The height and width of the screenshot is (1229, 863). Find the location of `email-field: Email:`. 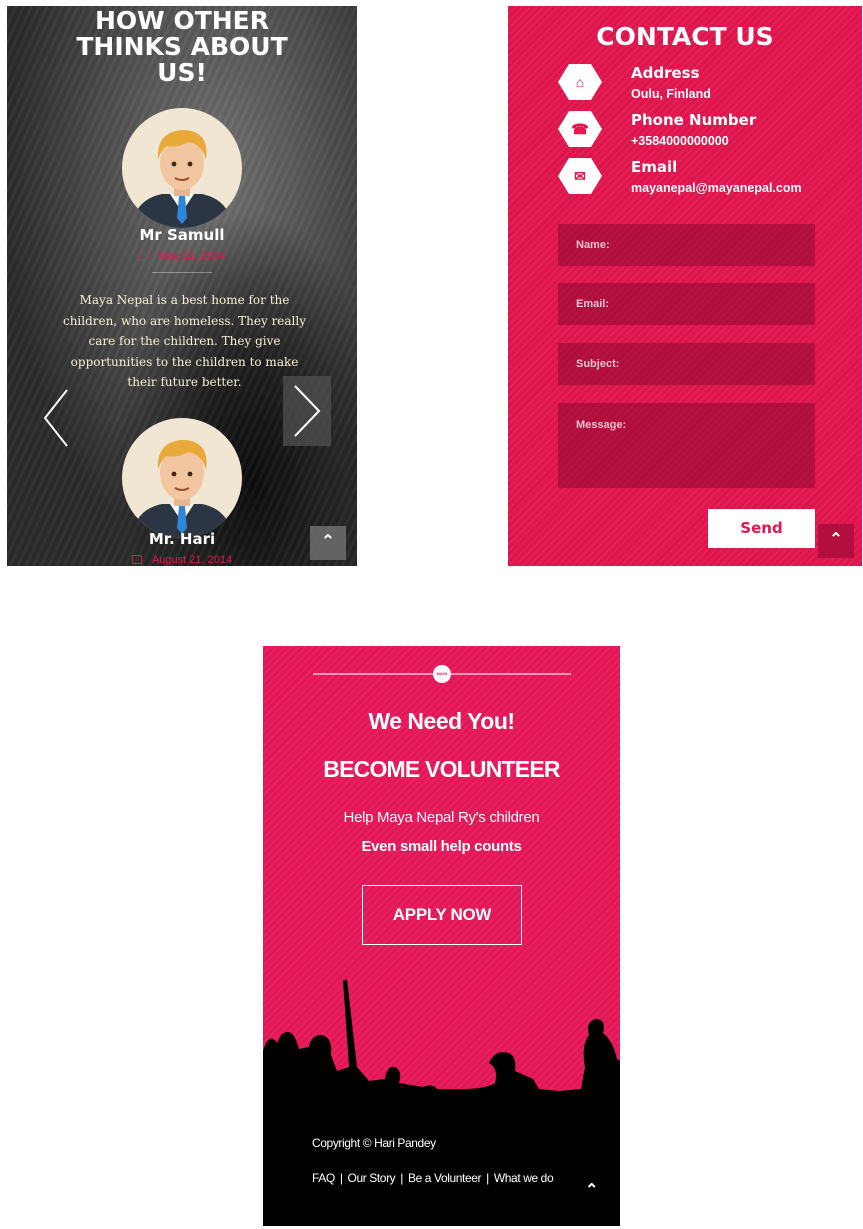

email-field: Email: is located at coordinates (686, 304).